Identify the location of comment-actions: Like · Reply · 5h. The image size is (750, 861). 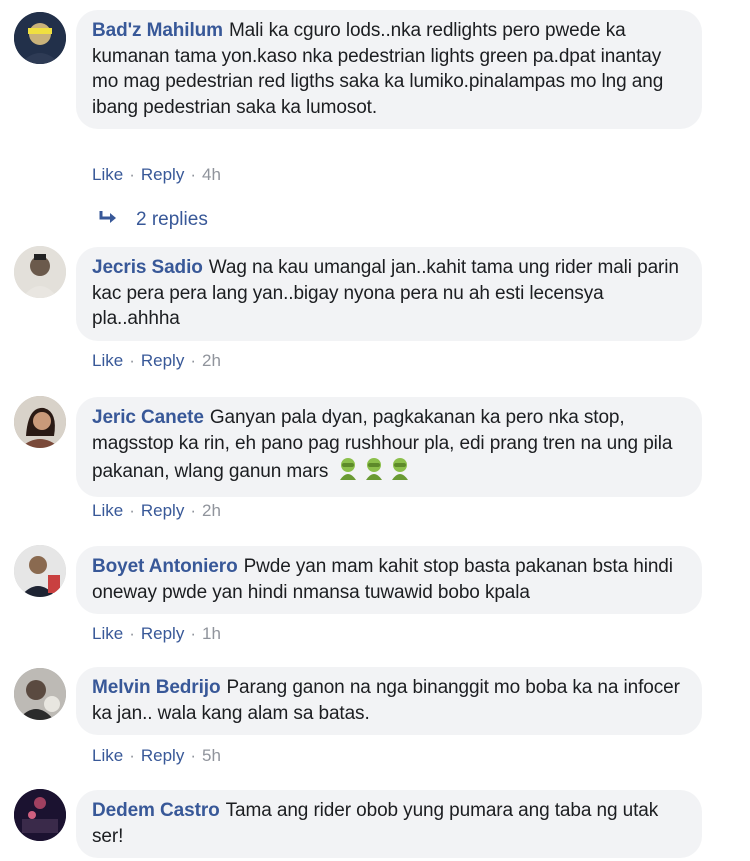
(156, 756).